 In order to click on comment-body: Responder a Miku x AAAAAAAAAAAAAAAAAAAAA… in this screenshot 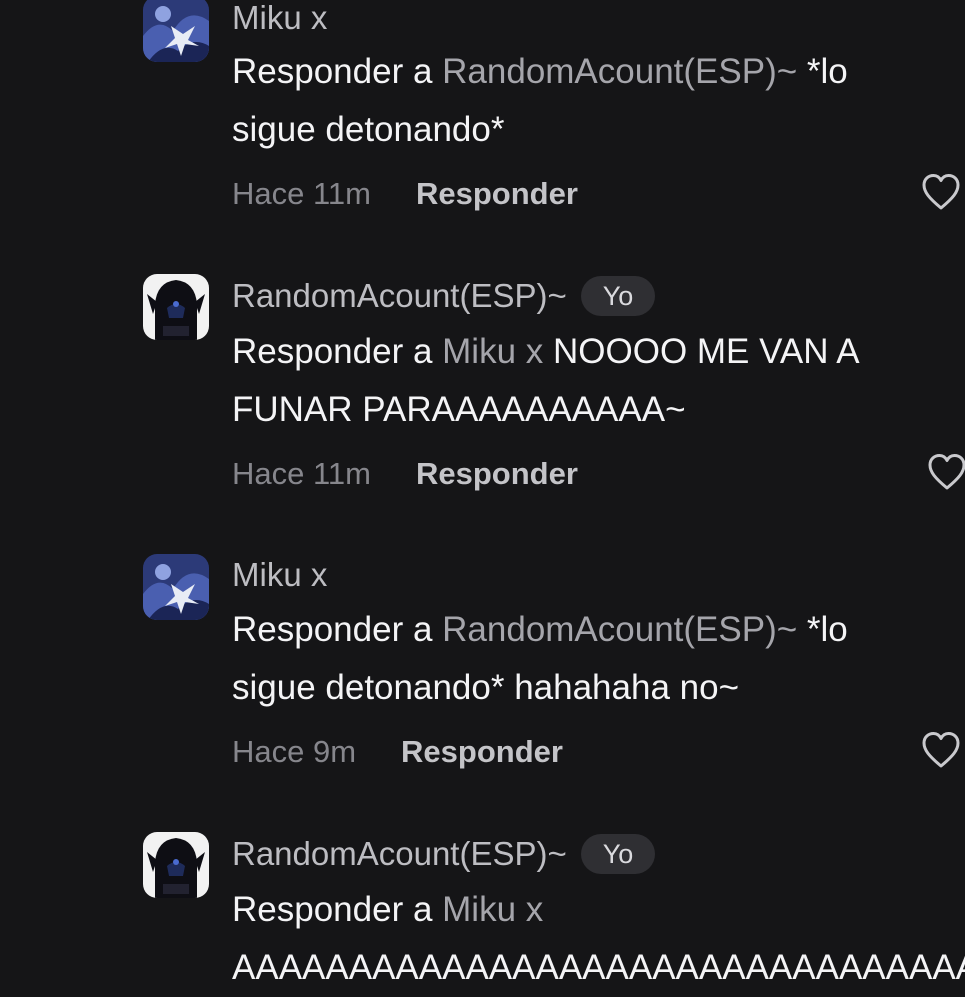, I will do `click(598, 939)`.